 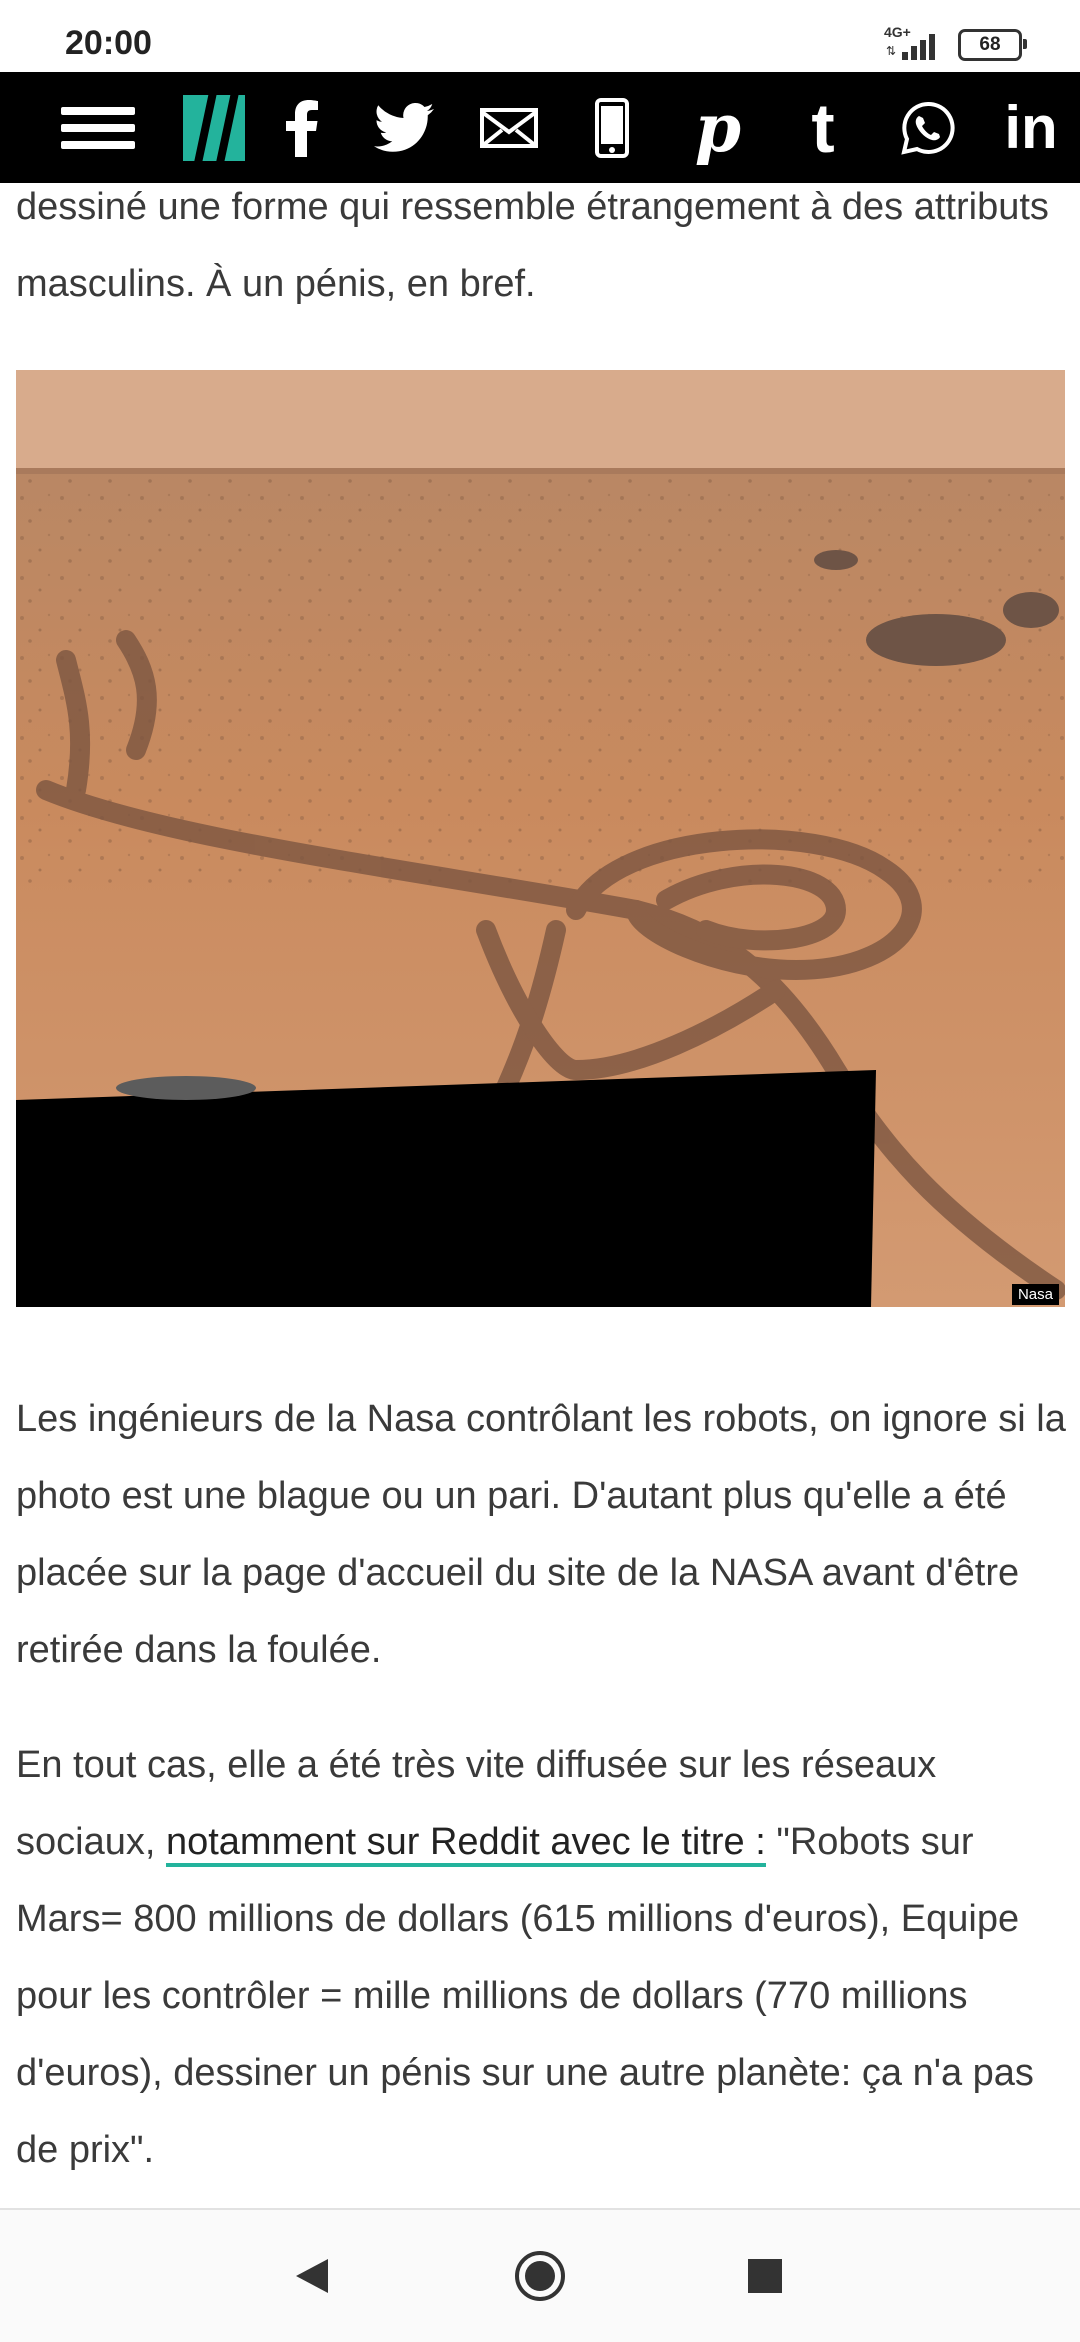 What do you see at coordinates (404, 127) in the screenshot?
I see `twitter-icon` at bounding box center [404, 127].